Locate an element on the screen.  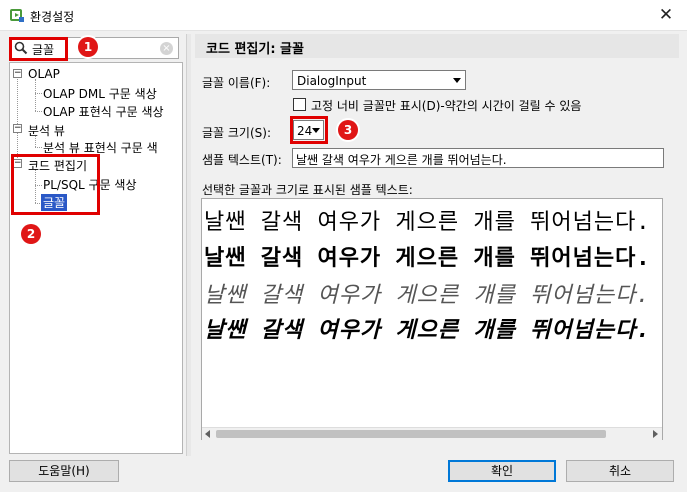
fixed-width-label: 고정 너비 글꼴만 표시(D)-약간의 시간이 걸릴 수 있음 is located at coordinates (446, 106).